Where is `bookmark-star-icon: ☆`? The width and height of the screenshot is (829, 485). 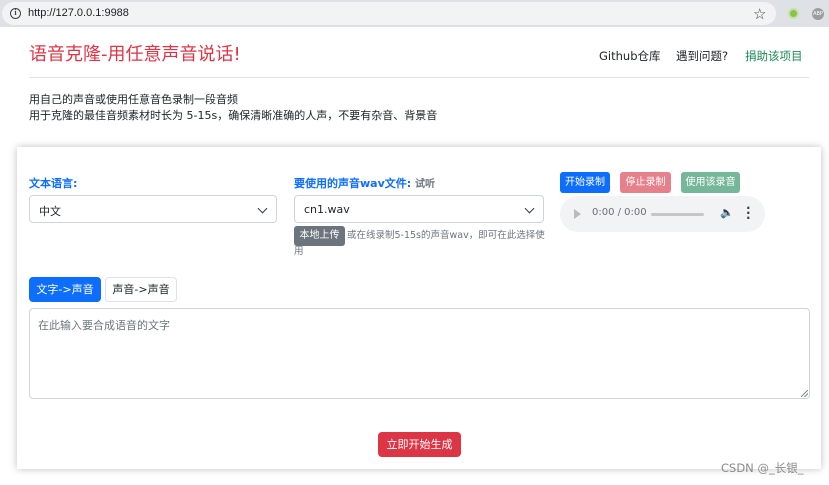
bookmark-star-icon: ☆ is located at coordinates (759, 14).